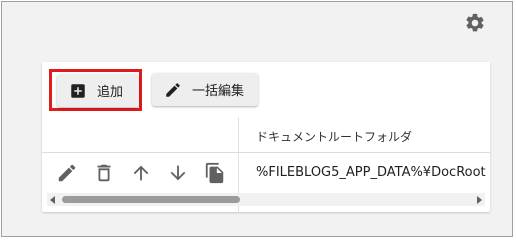 Image resolution: width=516 pixels, height=244 pixels. What do you see at coordinates (141, 173) in the screenshot?
I see `move-up-arrow-up-icon` at bounding box center [141, 173].